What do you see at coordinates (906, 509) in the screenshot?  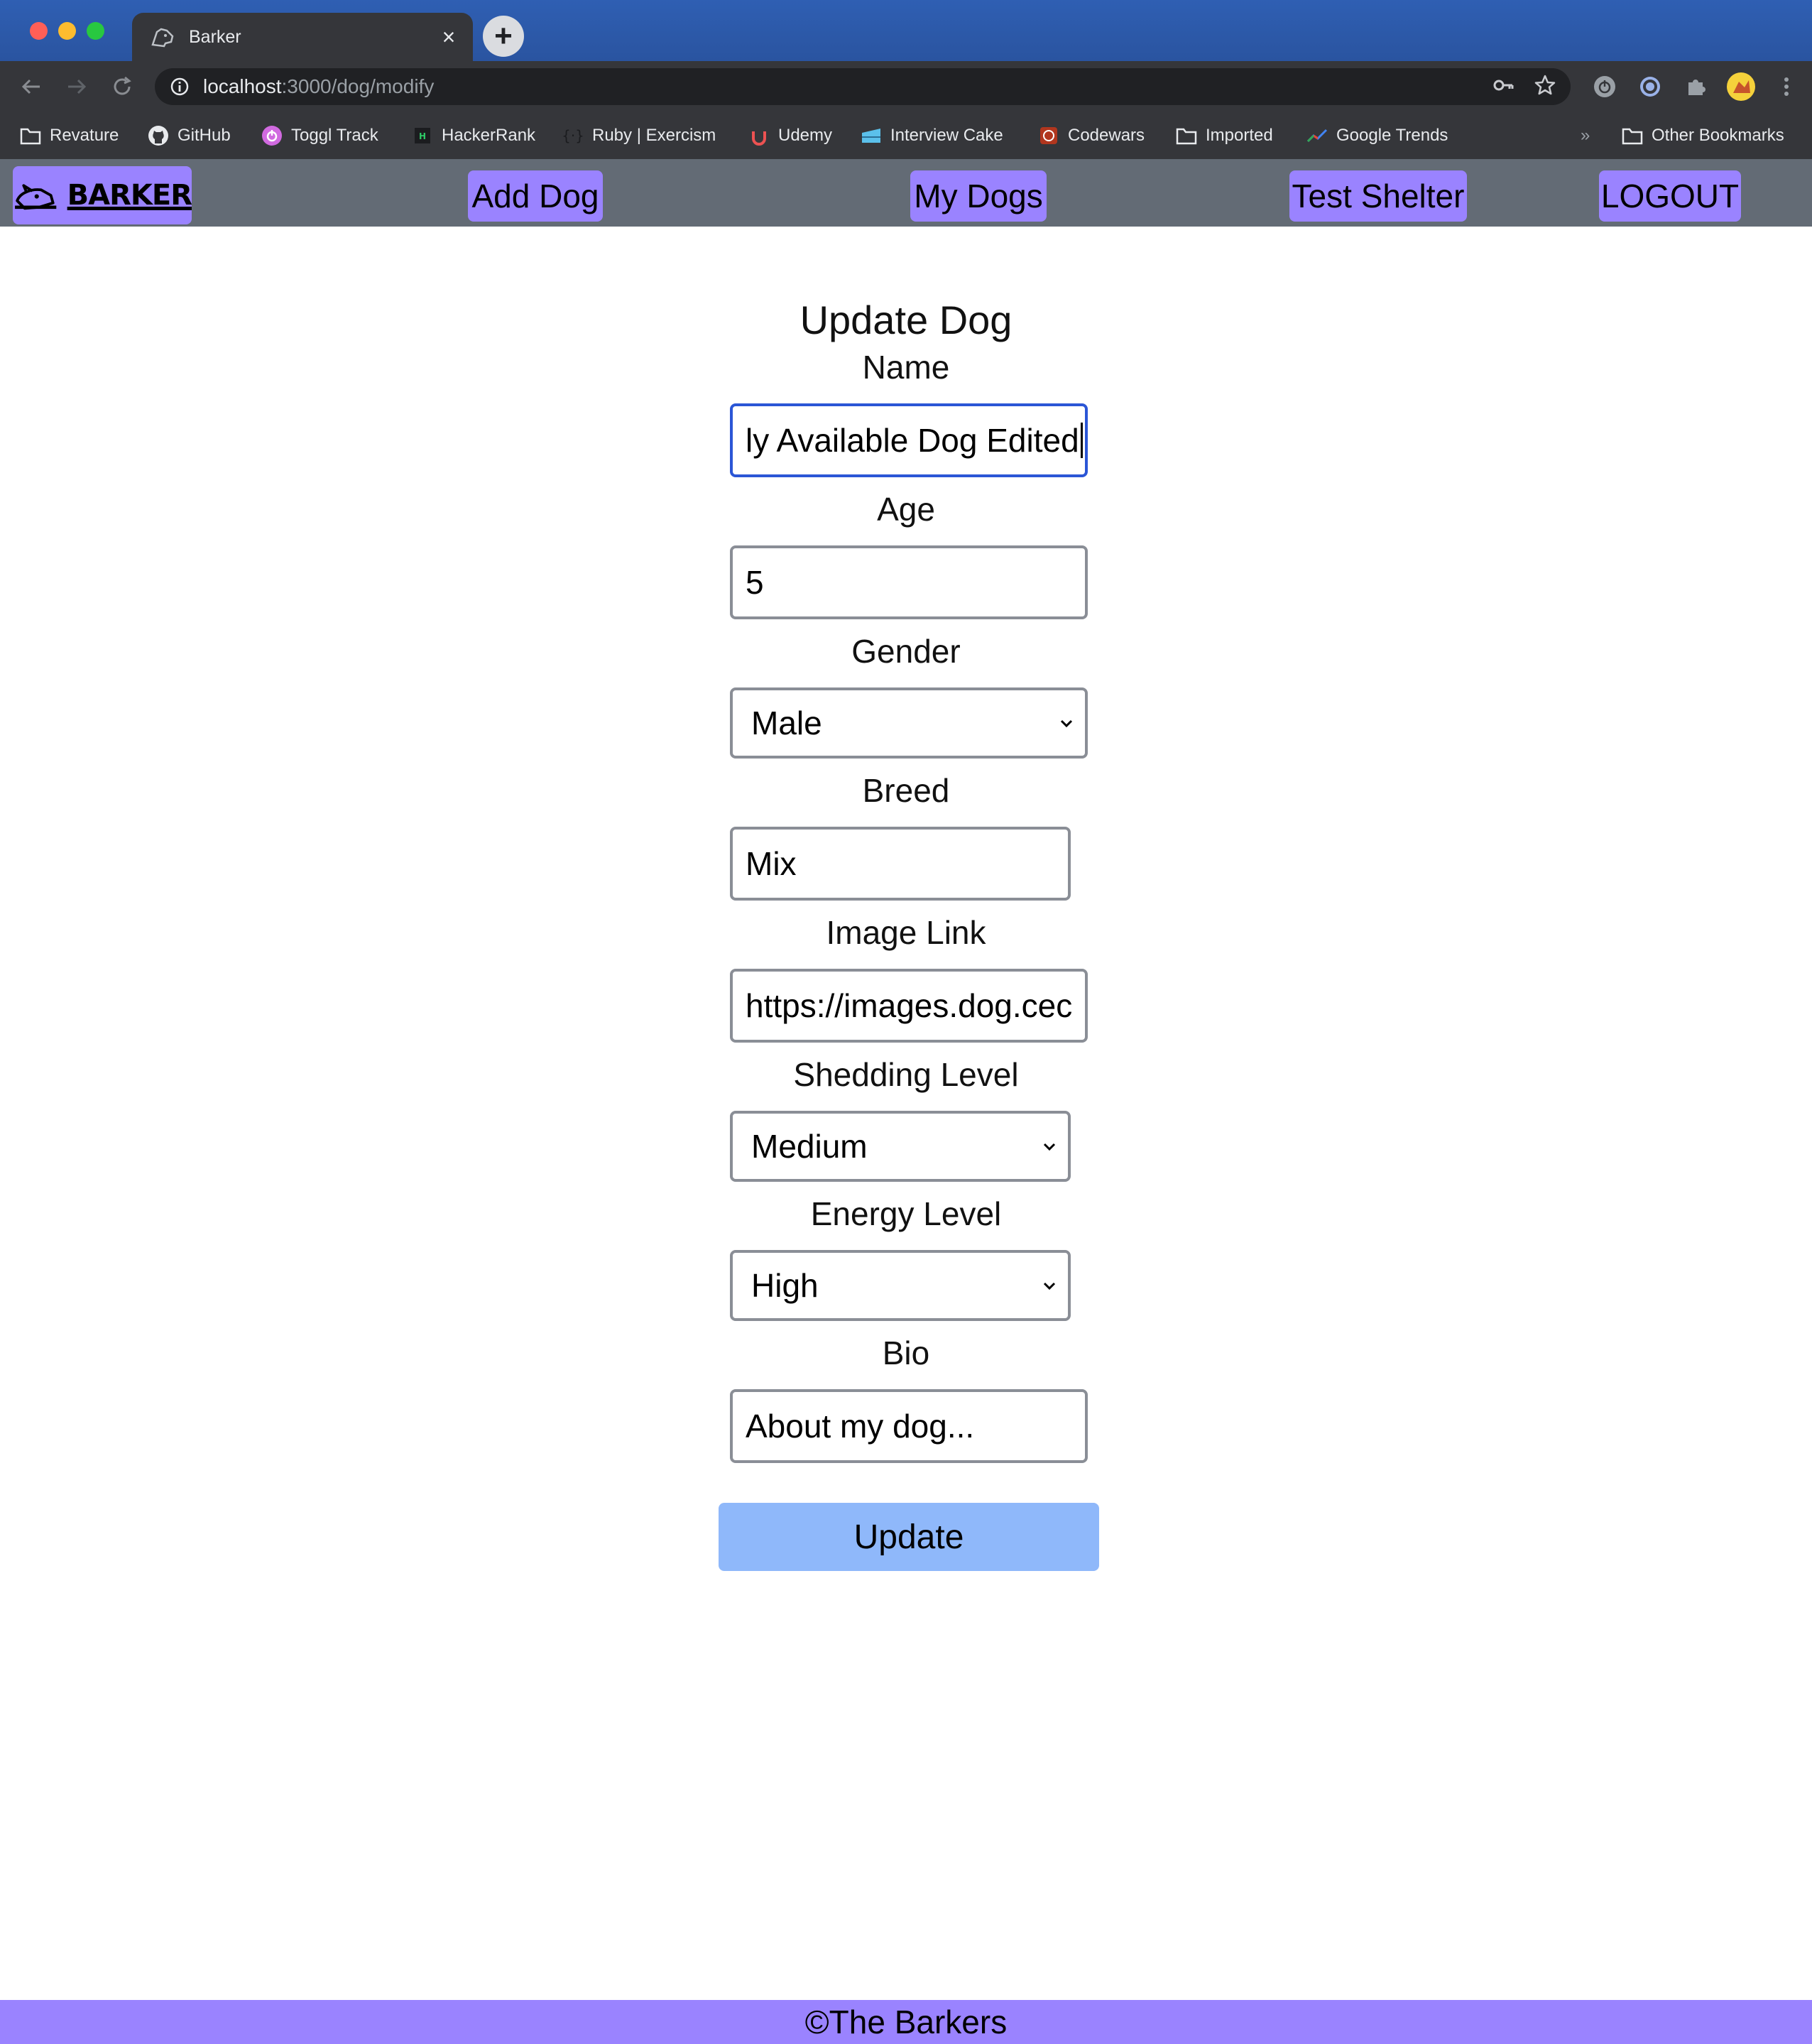 I see `age-label: Age` at bounding box center [906, 509].